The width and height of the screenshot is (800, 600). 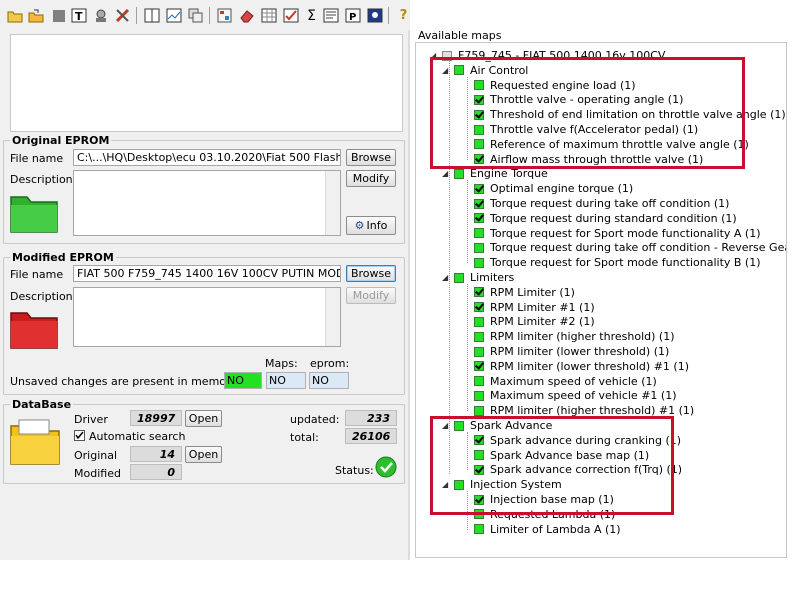 What do you see at coordinates (574, 336) in the screenshot?
I see `map-item: RPM limiter (higher threshold) (1)` at bounding box center [574, 336].